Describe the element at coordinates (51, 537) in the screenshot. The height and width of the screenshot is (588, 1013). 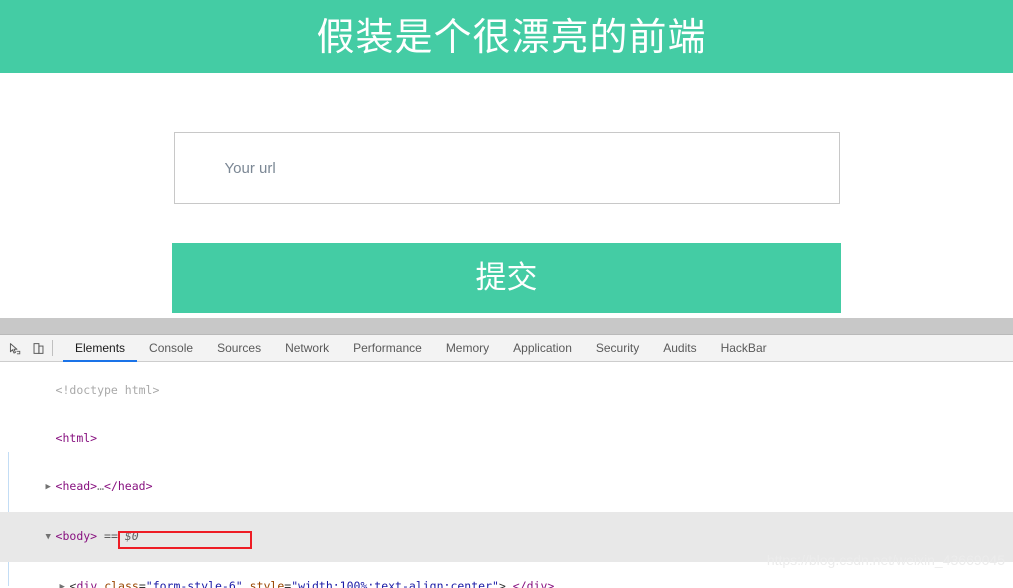
I see `twisty-open-icon` at that location.